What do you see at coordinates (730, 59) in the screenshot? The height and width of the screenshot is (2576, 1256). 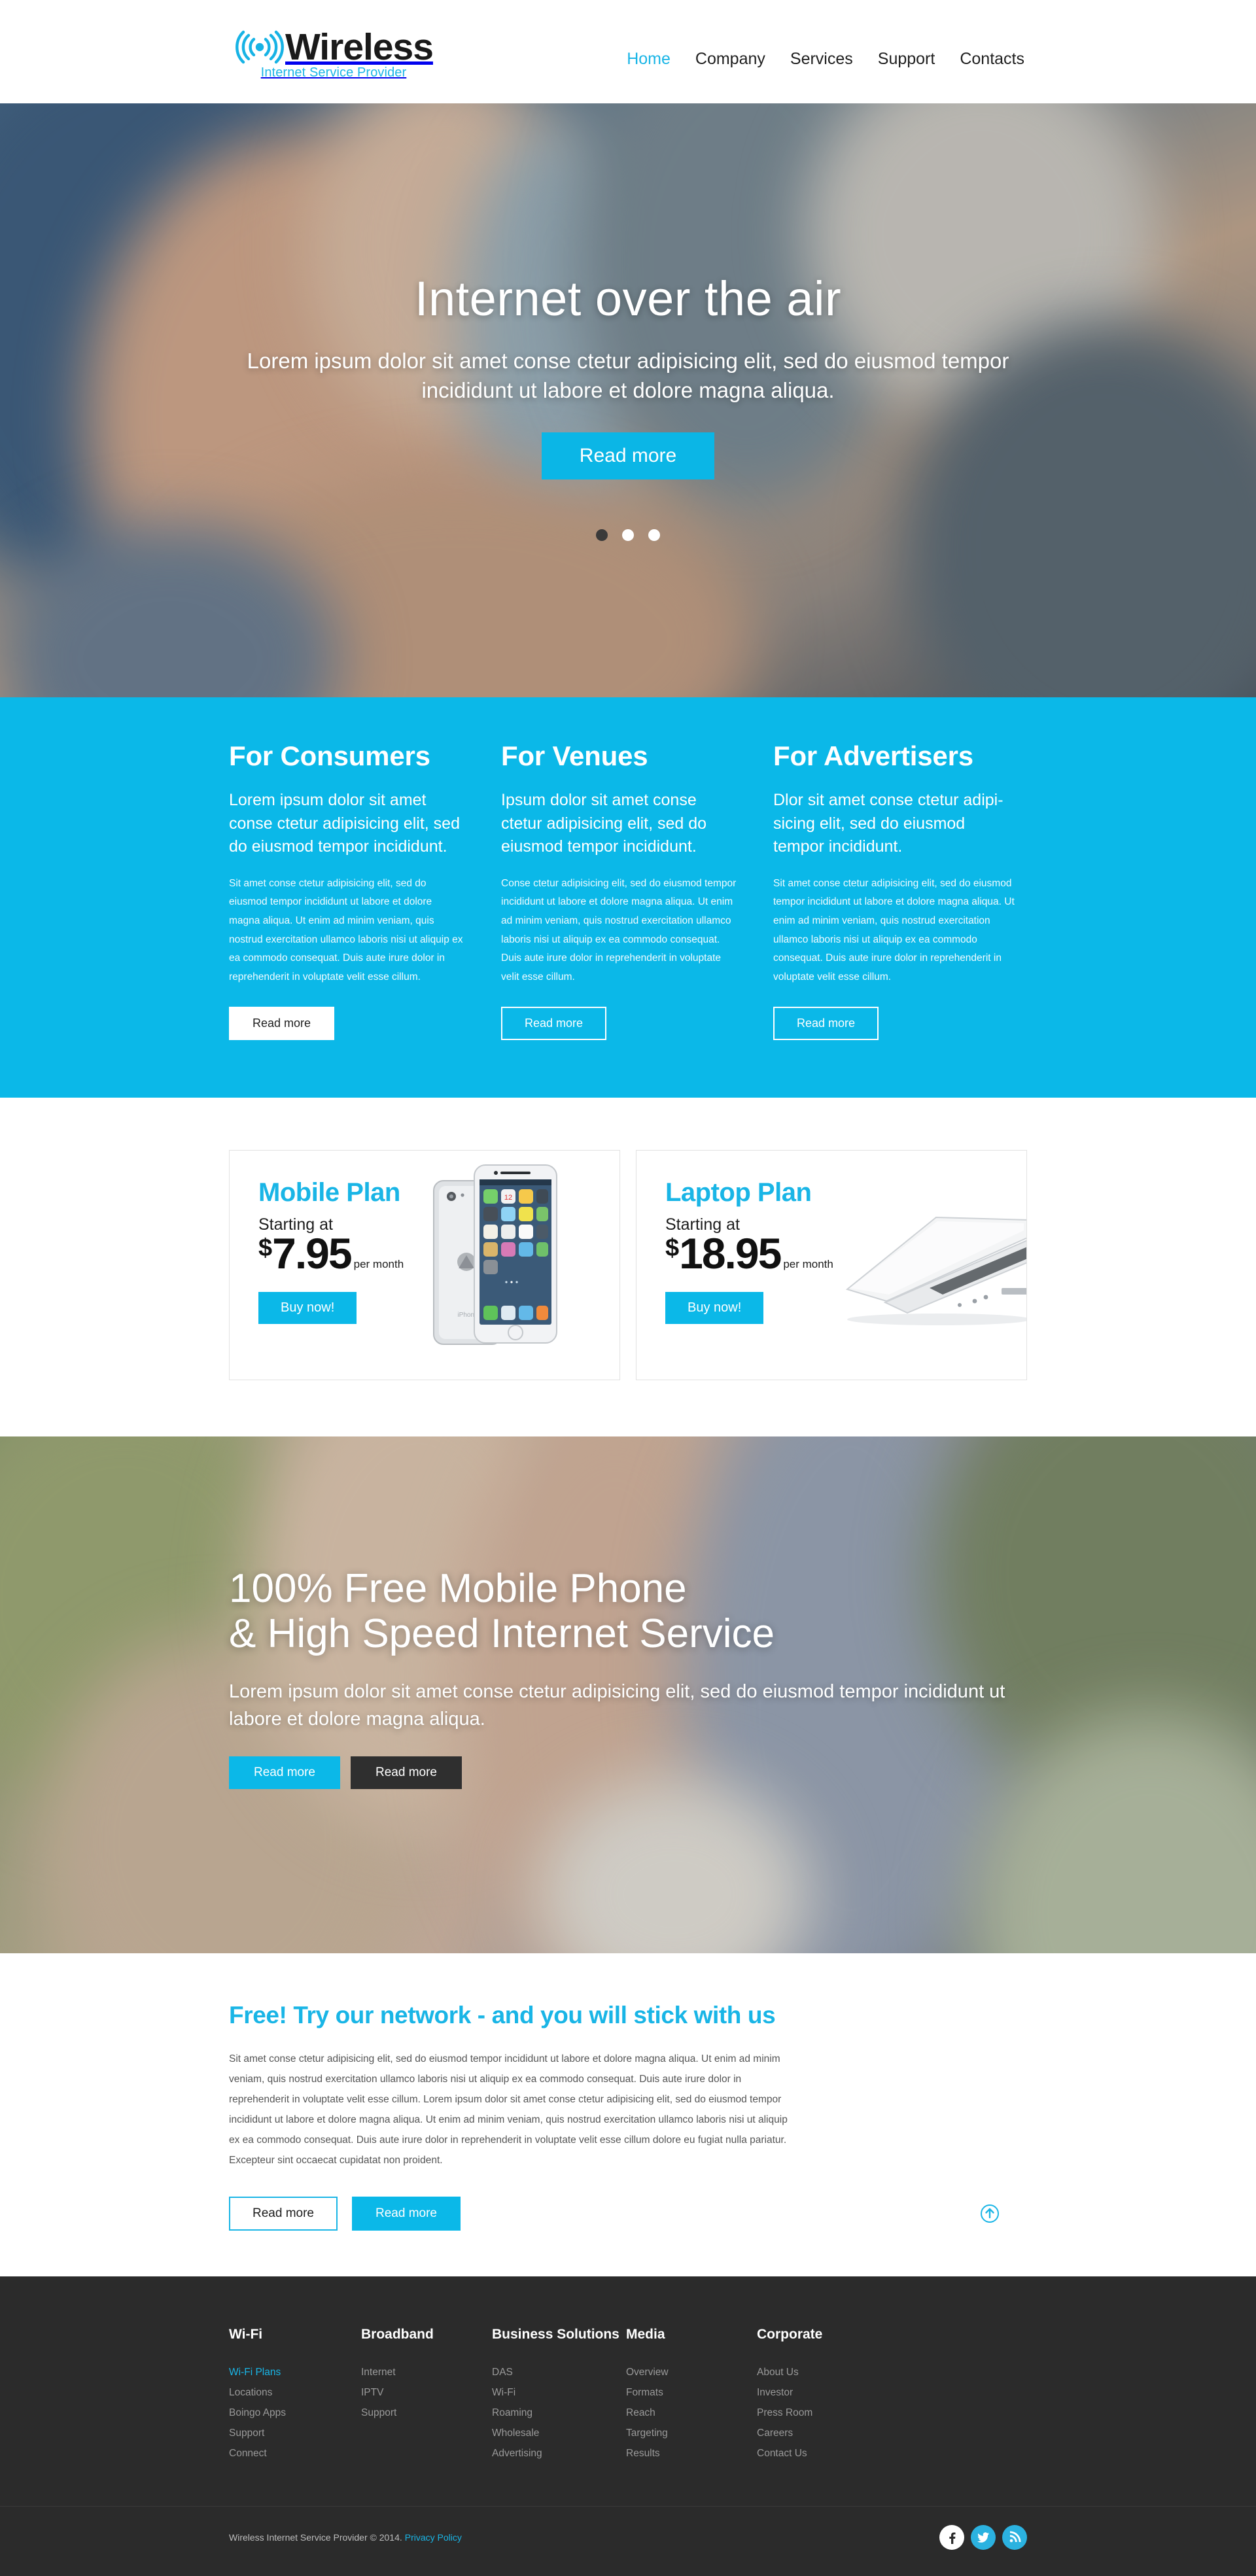 I see `nav-item-company: Company` at bounding box center [730, 59].